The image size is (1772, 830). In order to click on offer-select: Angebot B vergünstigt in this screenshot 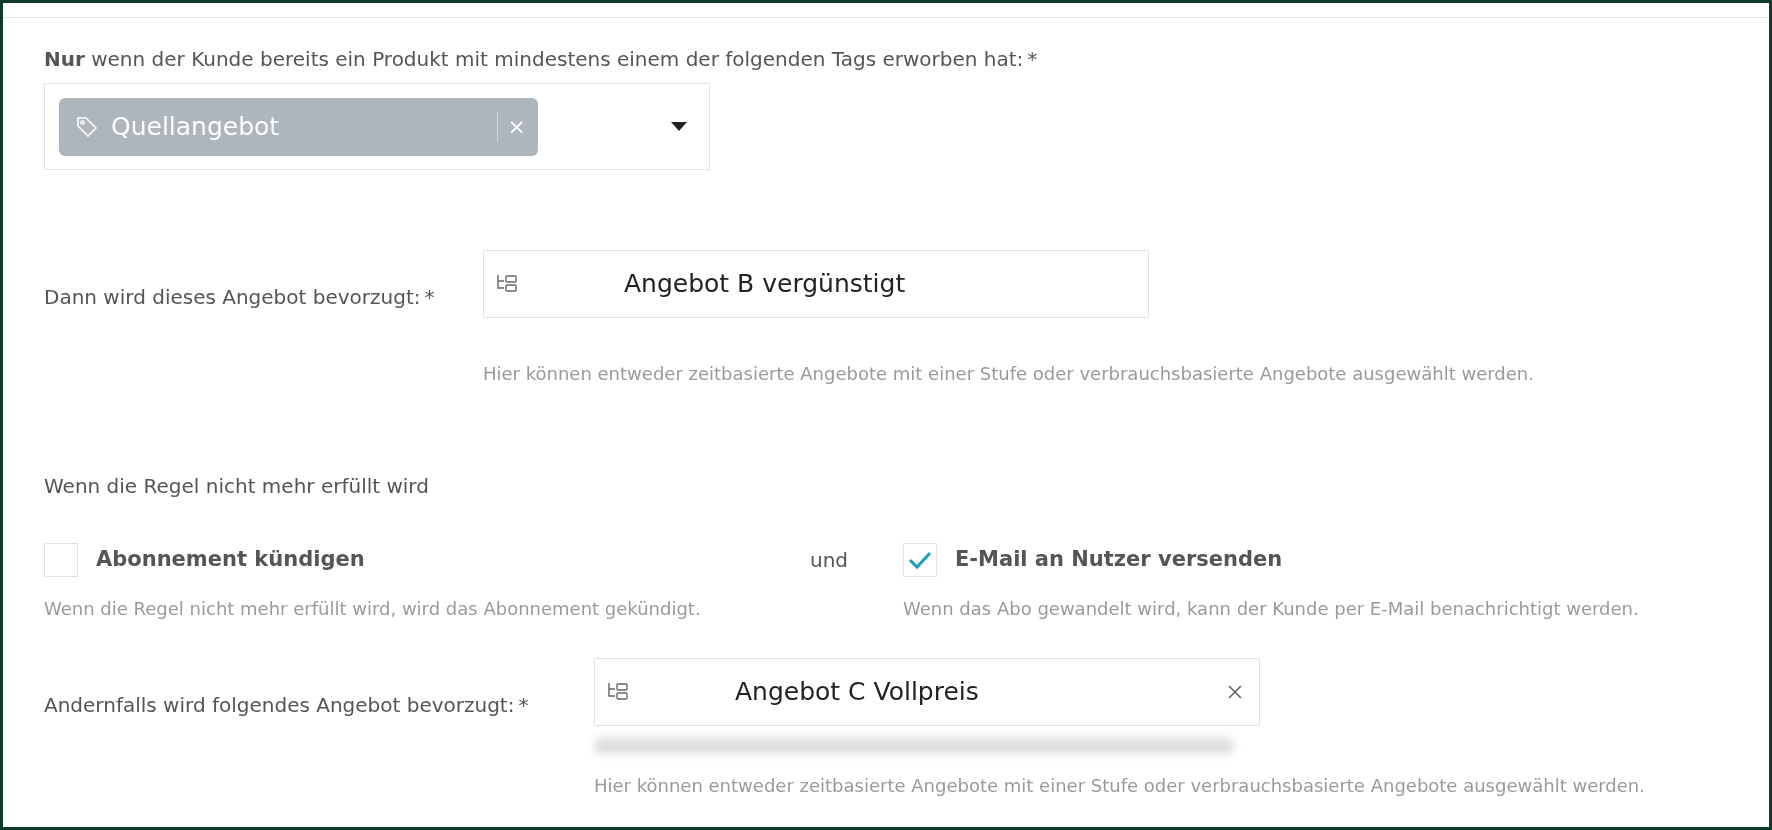, I will do `click(816, 284)`.